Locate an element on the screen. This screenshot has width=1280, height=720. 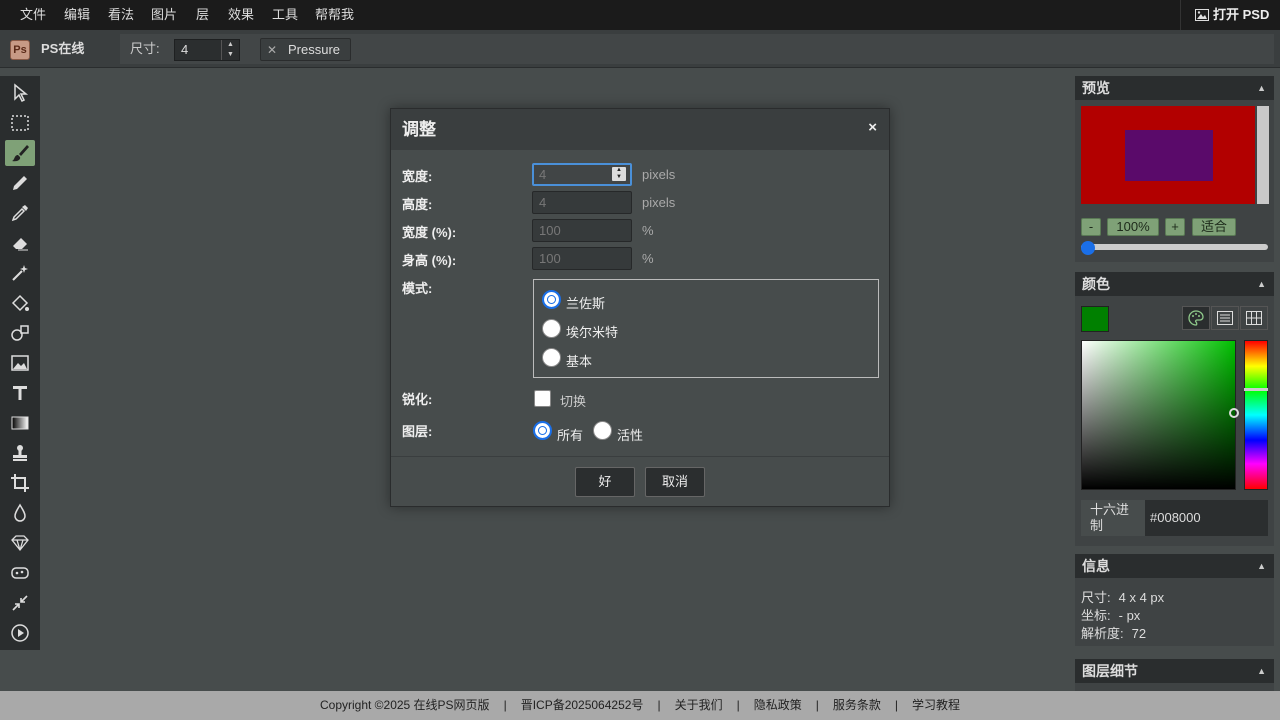
stamp-tool is located at coordinates (20, 453).